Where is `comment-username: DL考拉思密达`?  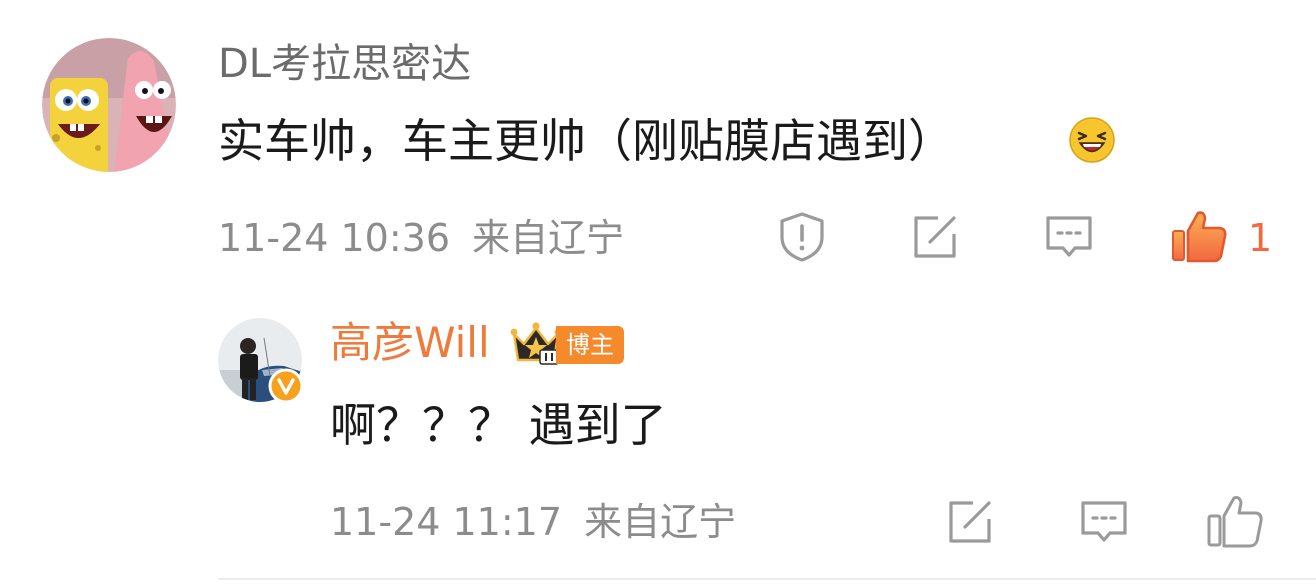
comment-username: DL考拉思密达 is located at coordinates (344, 64).